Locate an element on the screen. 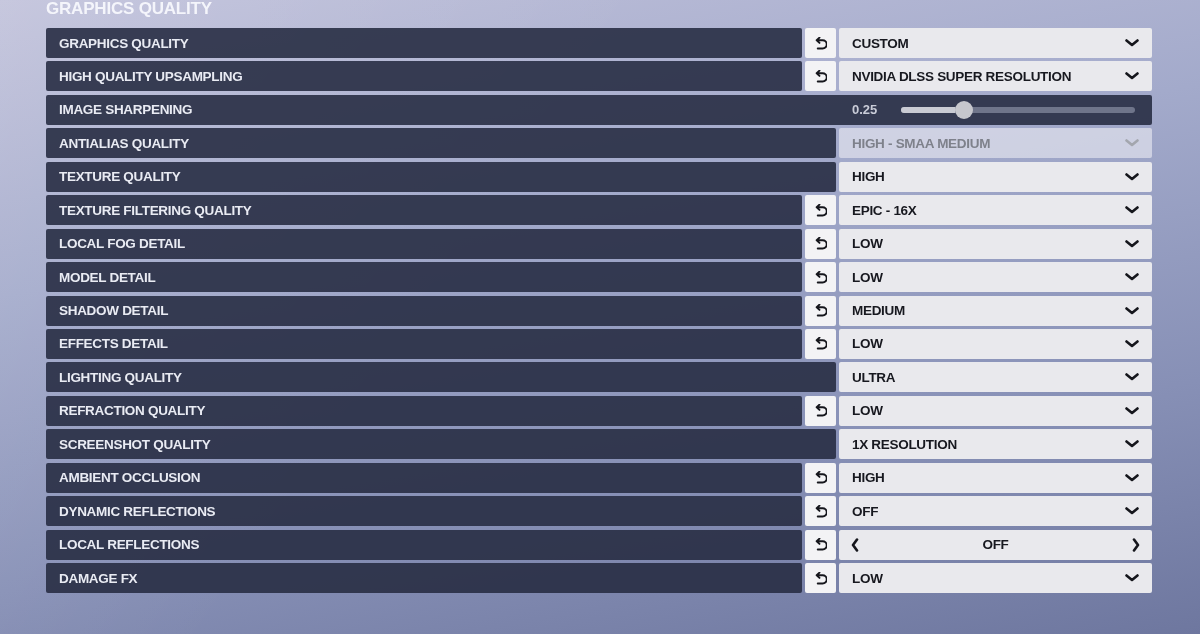 This screenshot has width=1200, height=634. dropdown-select: 1X RESOLUTION is located at coordinates (995, 444).